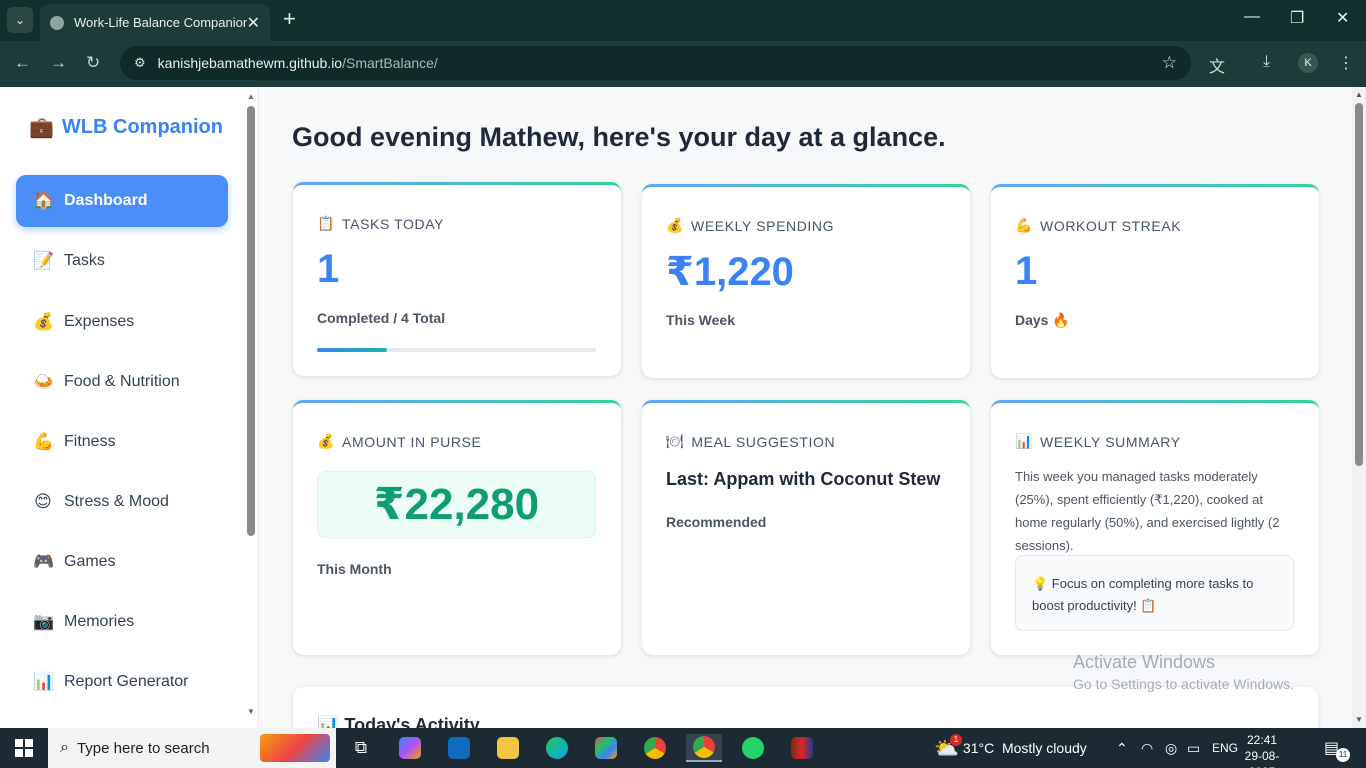  Describe the element at coordinates (1252, 17) in the screenshot. I see `minimize-icon: —` at that location.